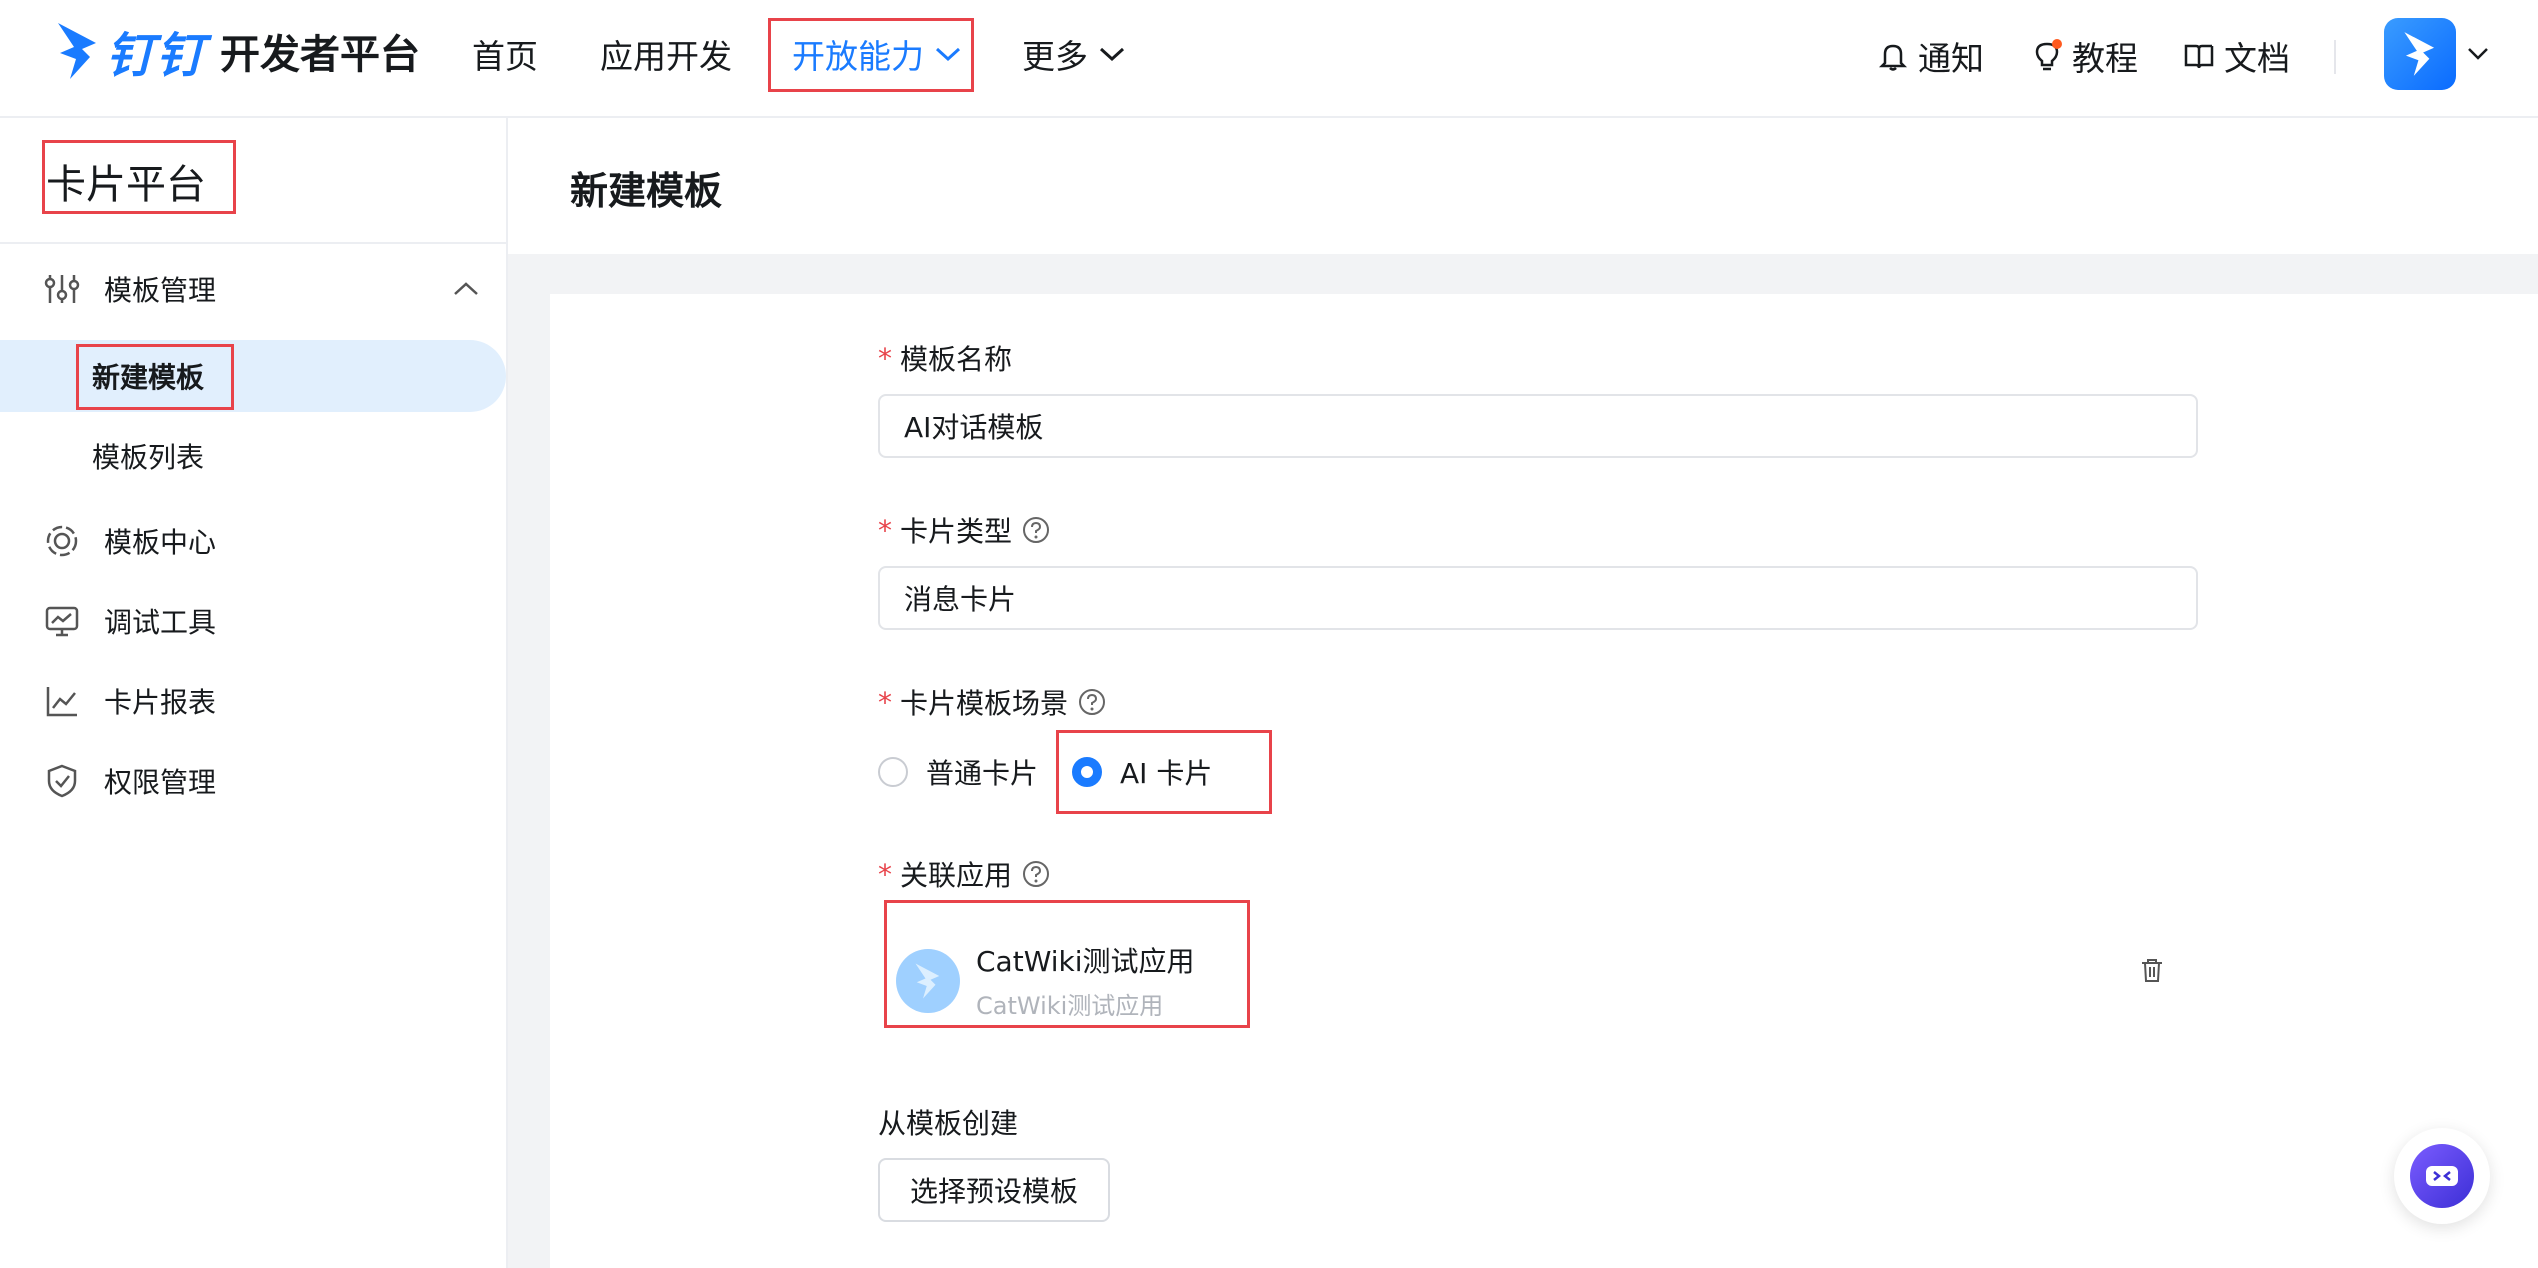  I want to click on dingtalk-logo: 钉钉 开发者平台, so click(238, 51).